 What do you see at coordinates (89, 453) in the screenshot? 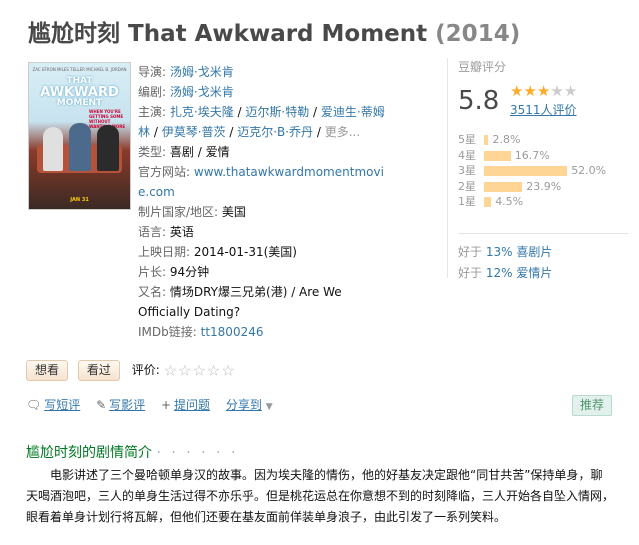
I see `synopsis-title-text: 尴尬时刻的剧情简介` at bounding box center [89, 453].